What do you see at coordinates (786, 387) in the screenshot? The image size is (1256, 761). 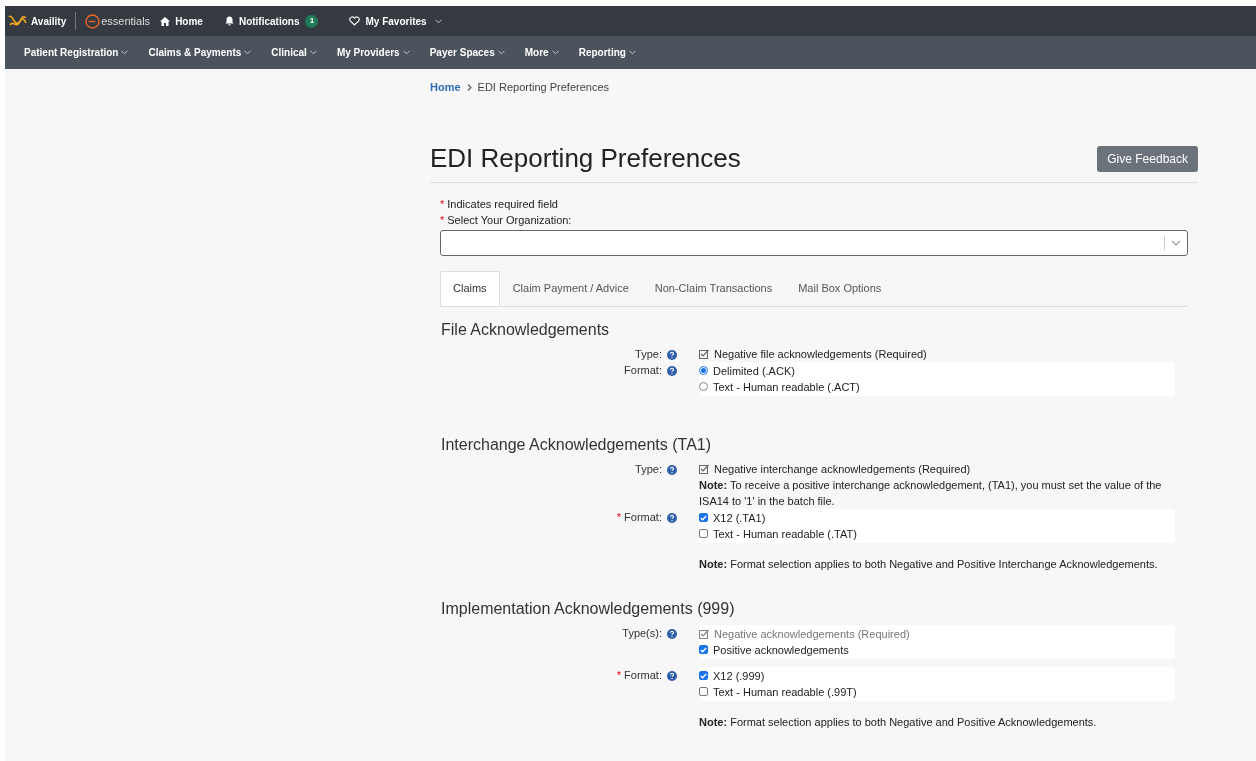 I see `option-label: Text - Human readable (.ACT)` at bounding box center [786, 387].